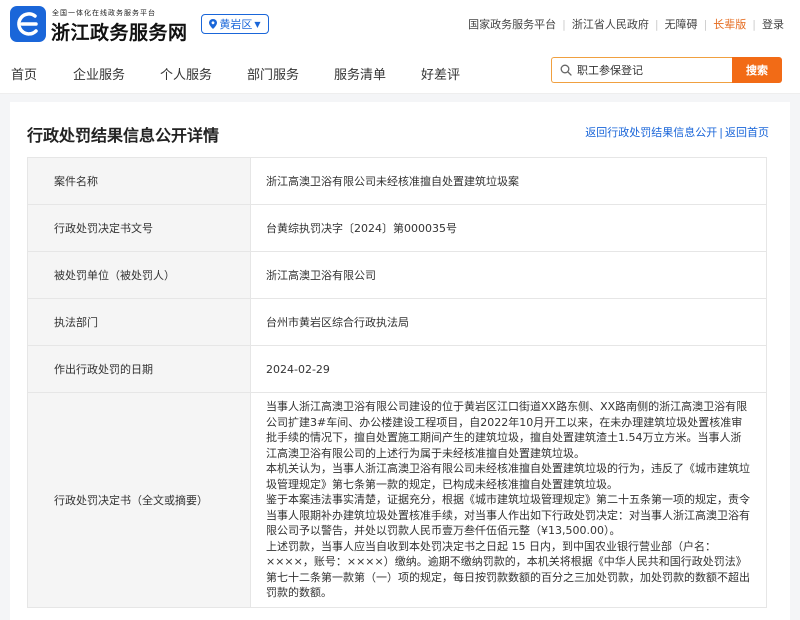 This screenshot has width=800, height=620. I want to click on zhejiang-logo-icon, so click(28, 24).